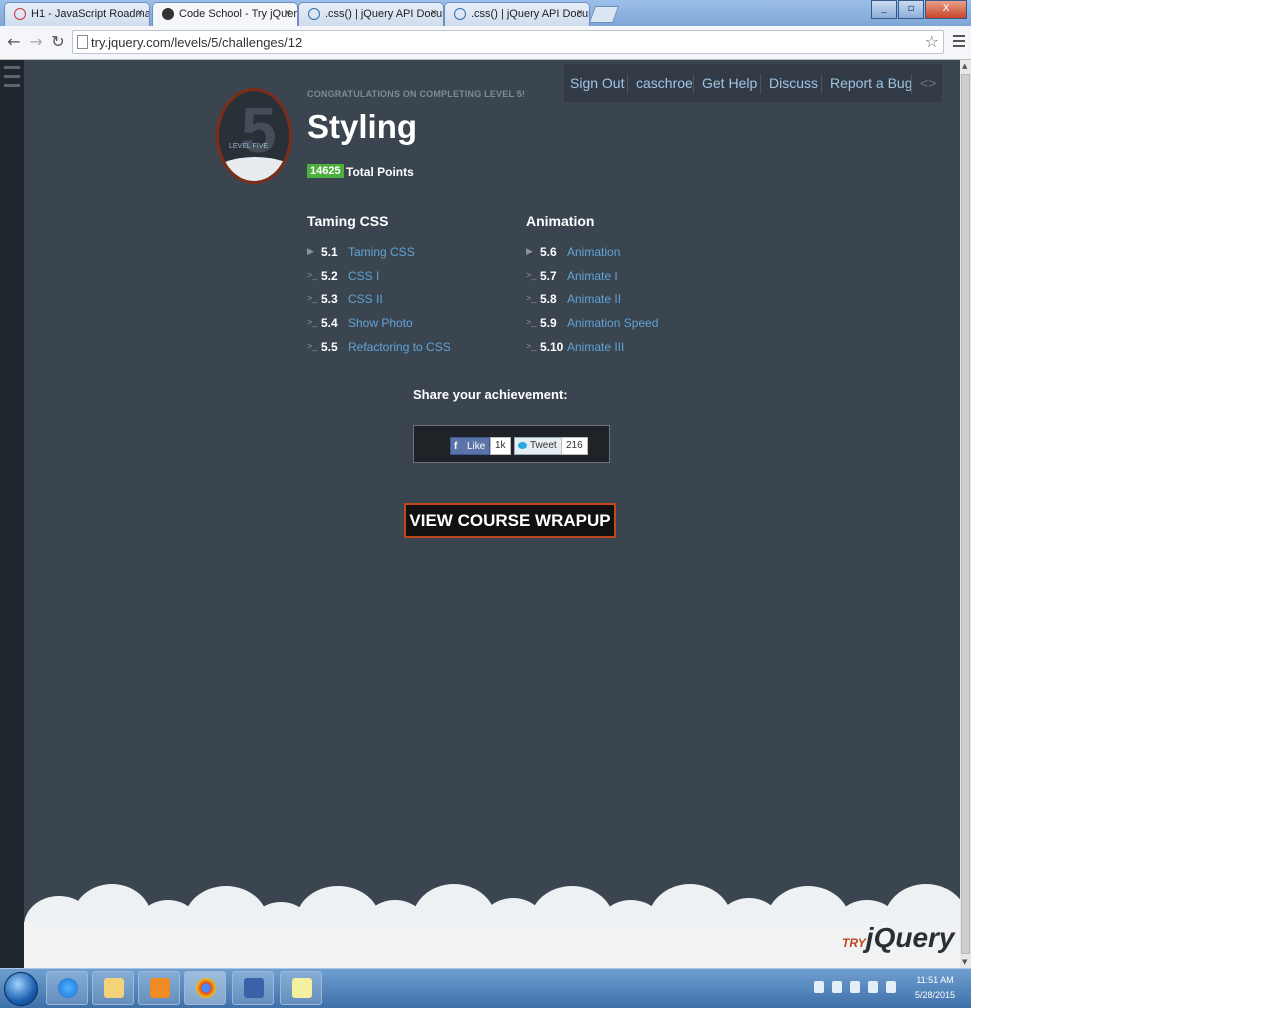 This screenshot has width=1280, height=1024. I want to click on internet-explorer-icon, so click(68, 988).